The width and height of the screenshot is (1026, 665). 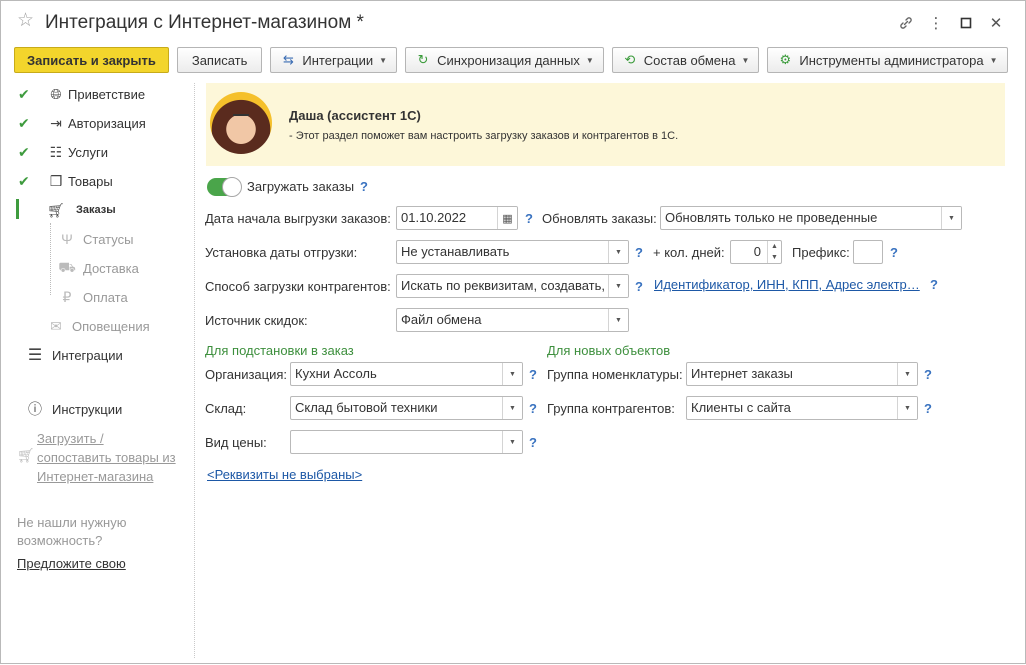 What do you see at coordinates (107, 123) in the screenshot?
I see `sidebar-item-label: Авторизация` at bounding box center [107, 123].